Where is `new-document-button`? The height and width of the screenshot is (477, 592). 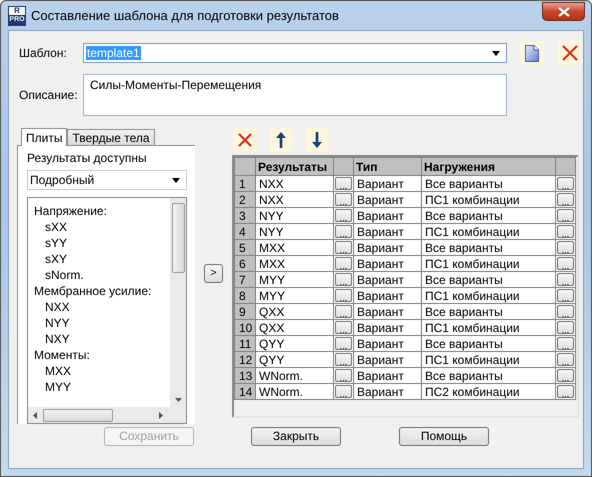
new-document-button is located at coordinates (532, 53).